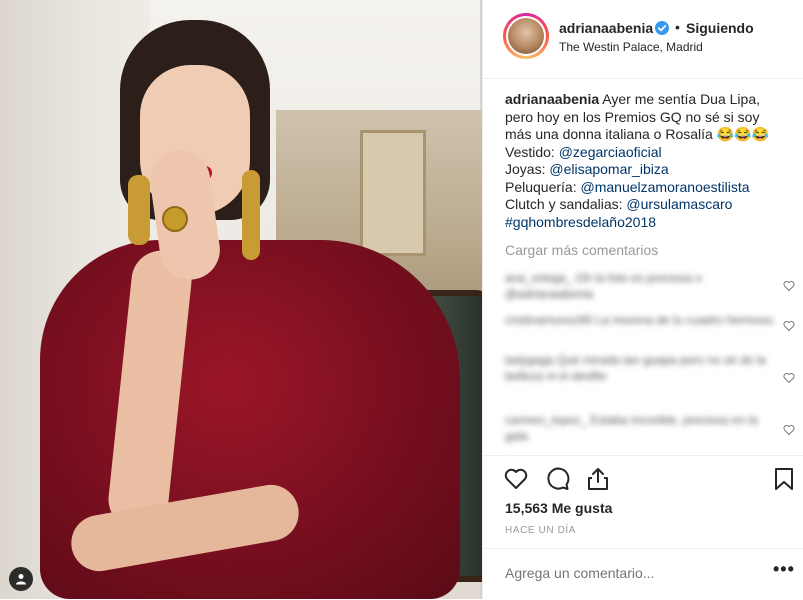 Image resolution: width=803 pixels, height=600 pixels. I want to click on verified-badge-icon, so click(662, 28).